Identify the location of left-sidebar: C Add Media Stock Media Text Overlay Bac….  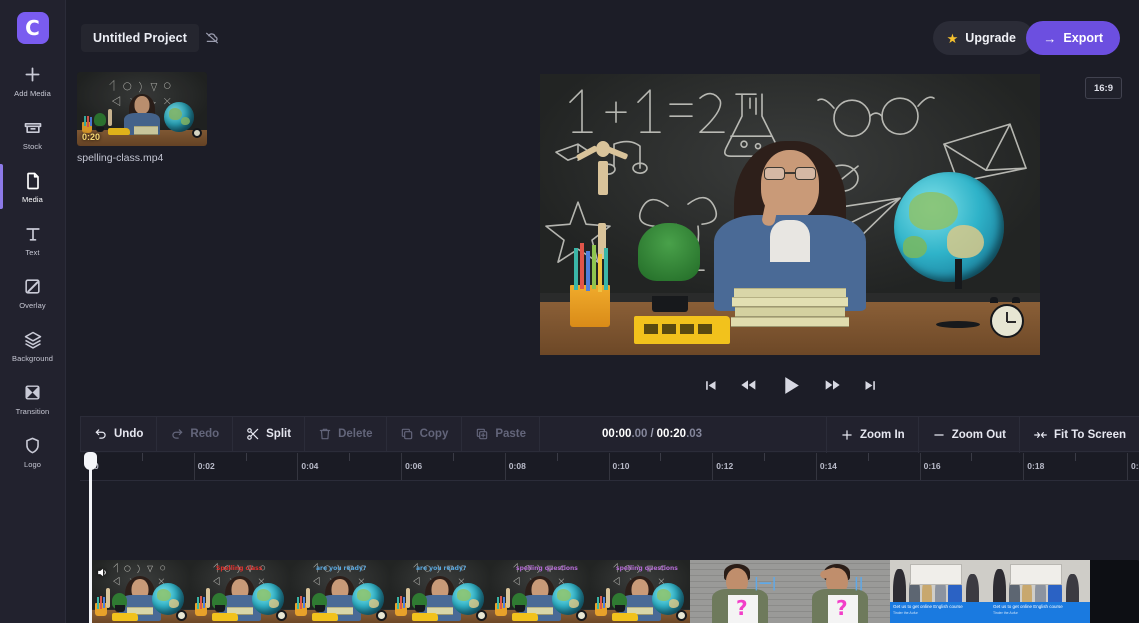
(33, 311).